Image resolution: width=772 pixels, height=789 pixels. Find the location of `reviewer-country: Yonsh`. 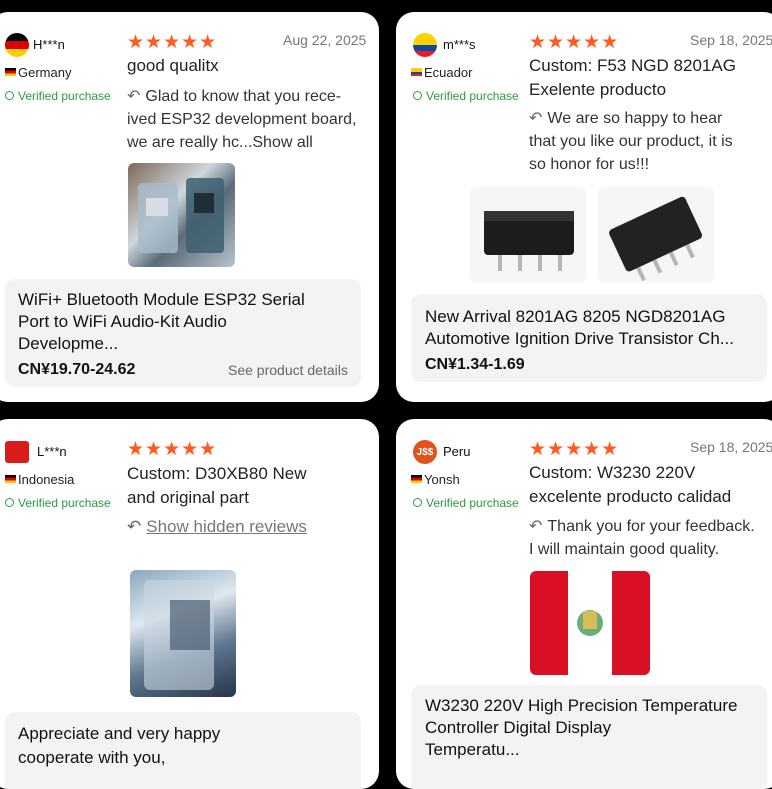

reviewer-country: Yonsh is located at coordinates (442, 479).